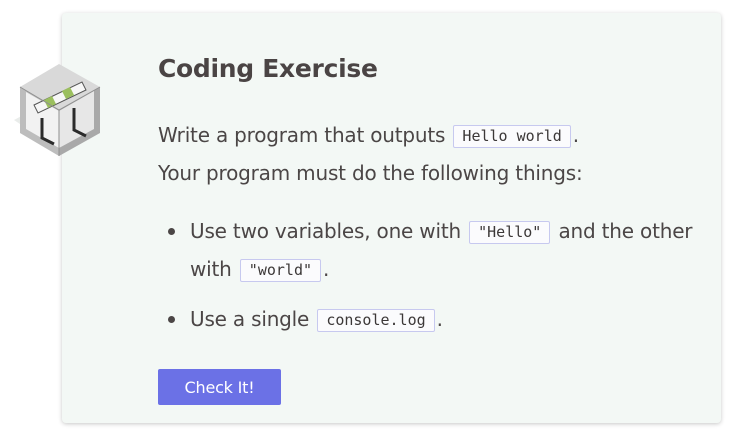 The image size is (739, 441). Describe the element at coordinates (575, 135) in the screenshot. I see `intro-punctuation: .` at that location.